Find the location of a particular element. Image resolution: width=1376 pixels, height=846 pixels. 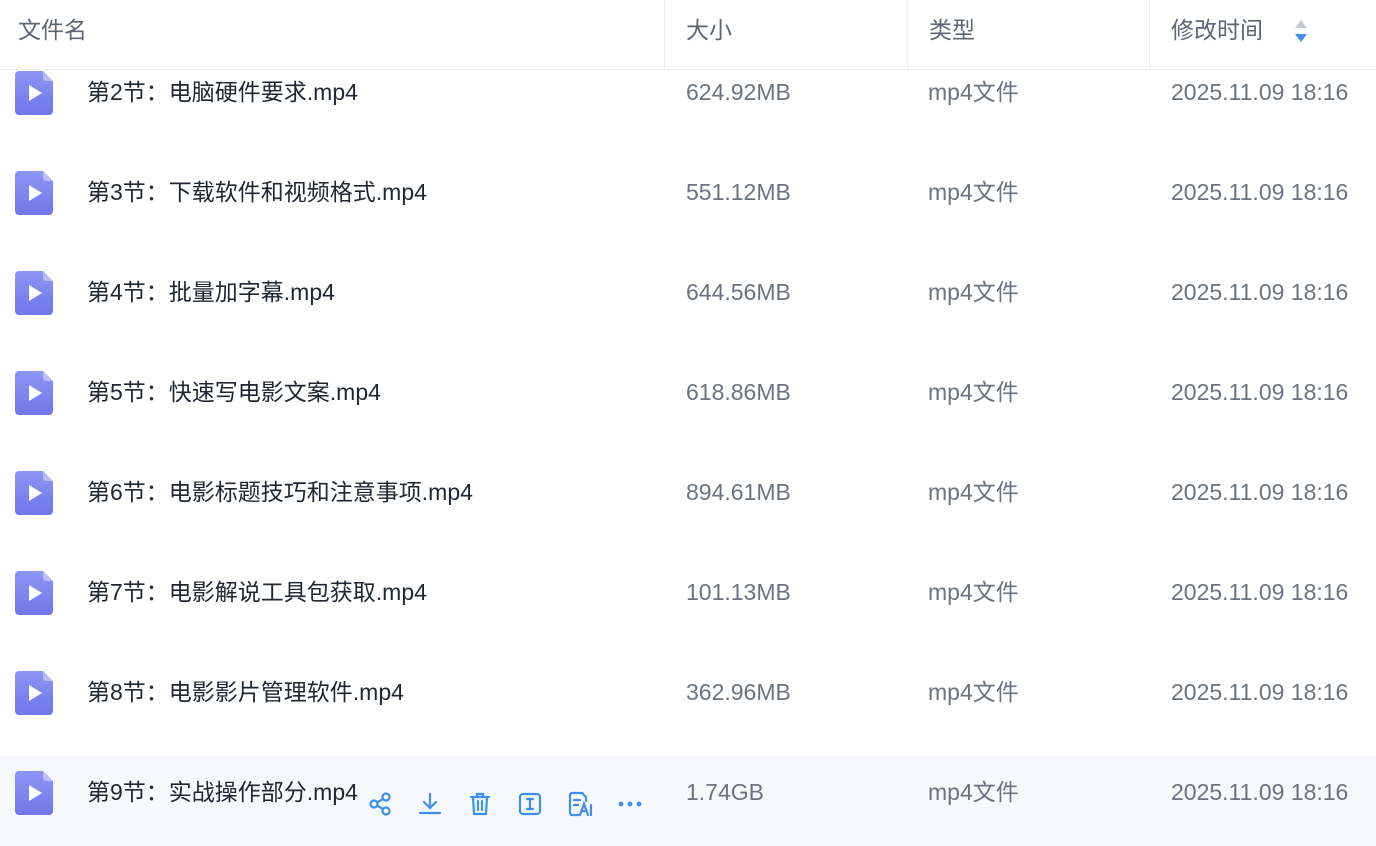

download-icon is located at coordinates (430, 803).